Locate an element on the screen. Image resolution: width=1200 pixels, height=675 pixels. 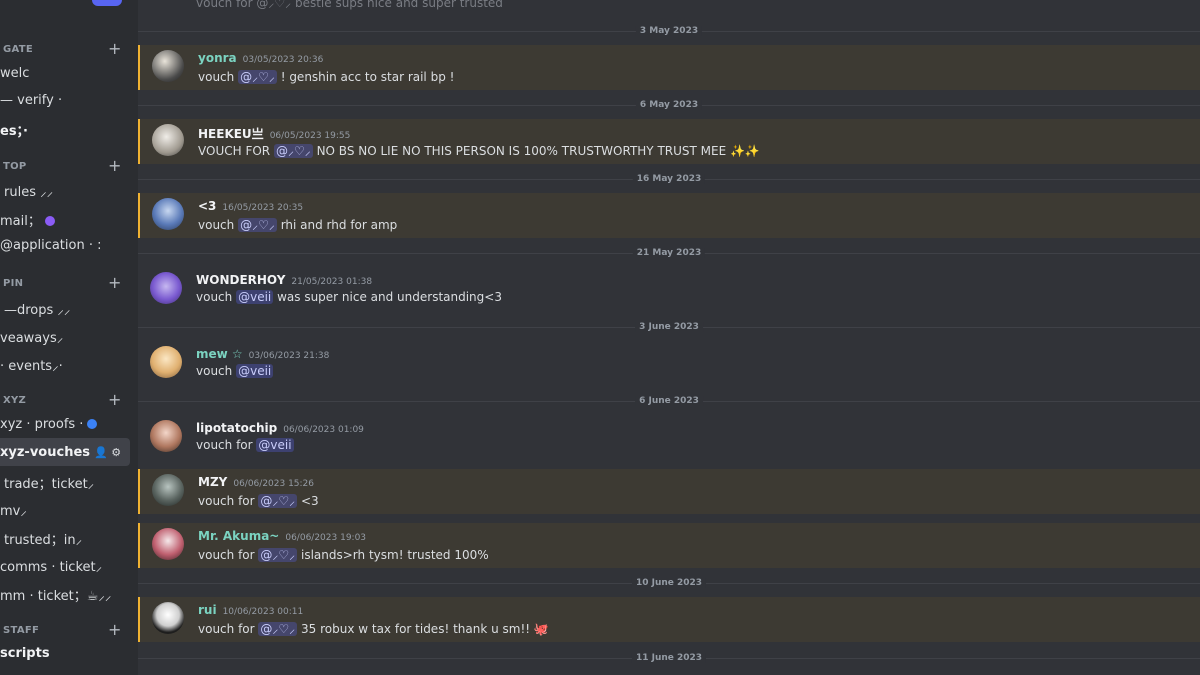
username: rui 10/06/2023 00:11 is located at coordinates (250, 610).